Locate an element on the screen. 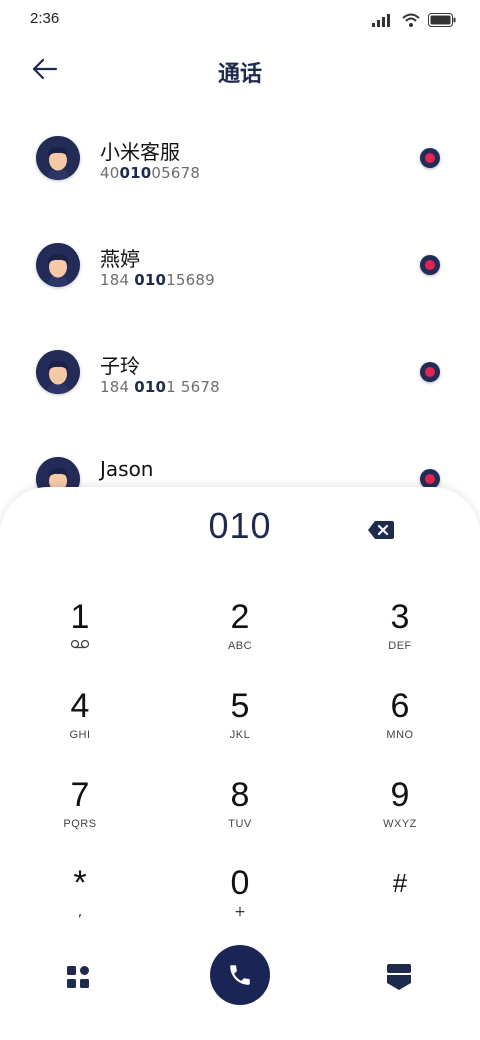 This screenshot has height=1040, width=480. key-digit: 8 is located at coordinates (240, 795).